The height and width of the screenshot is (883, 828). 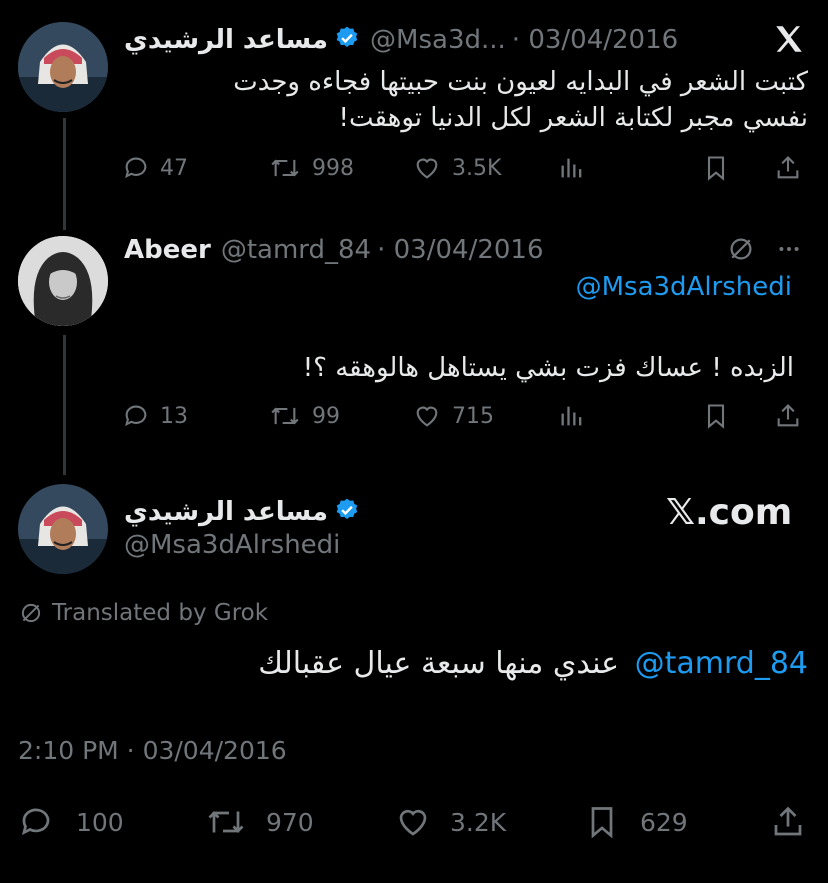 What do you see at coordinates (789, 251) in the screenshot?
I see `more-icon` at bounding box center [789, 251].